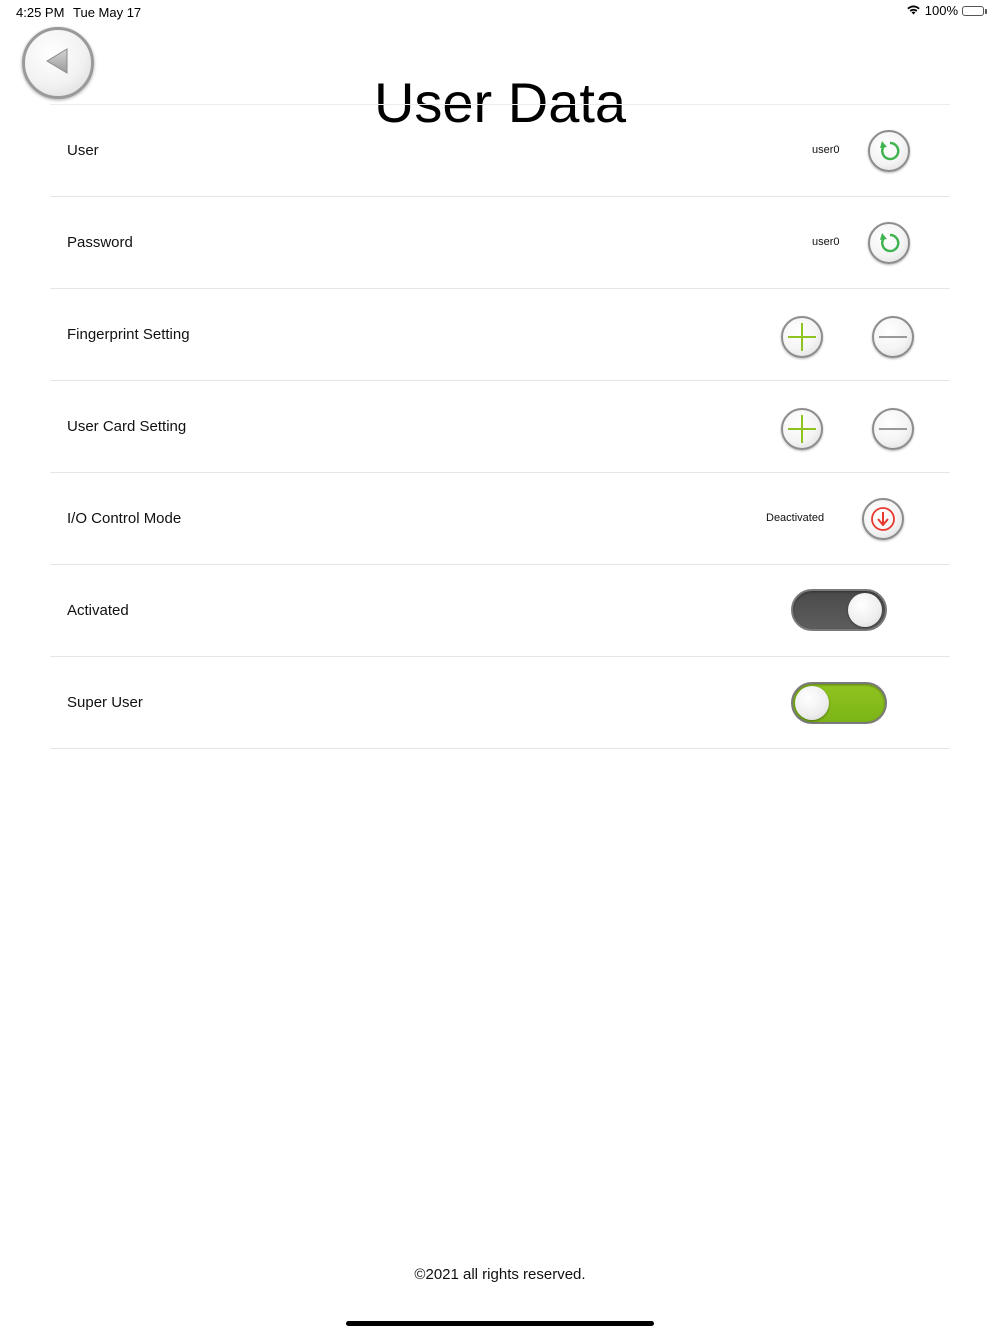 This screenshot has width=1000, height=1334. I want to click on row-user: User user0, so click(500, 151).